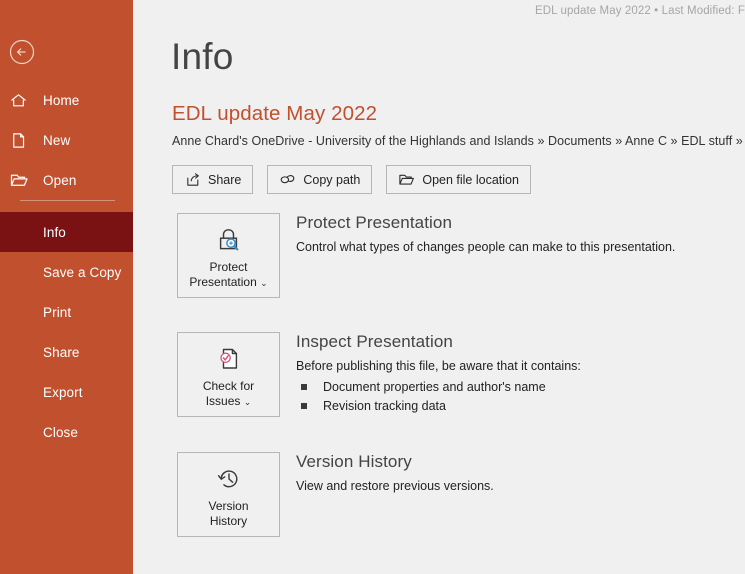  I want to click on protect-presentation-tile-label: Protect Presentation ⌄, so click(228, 275).